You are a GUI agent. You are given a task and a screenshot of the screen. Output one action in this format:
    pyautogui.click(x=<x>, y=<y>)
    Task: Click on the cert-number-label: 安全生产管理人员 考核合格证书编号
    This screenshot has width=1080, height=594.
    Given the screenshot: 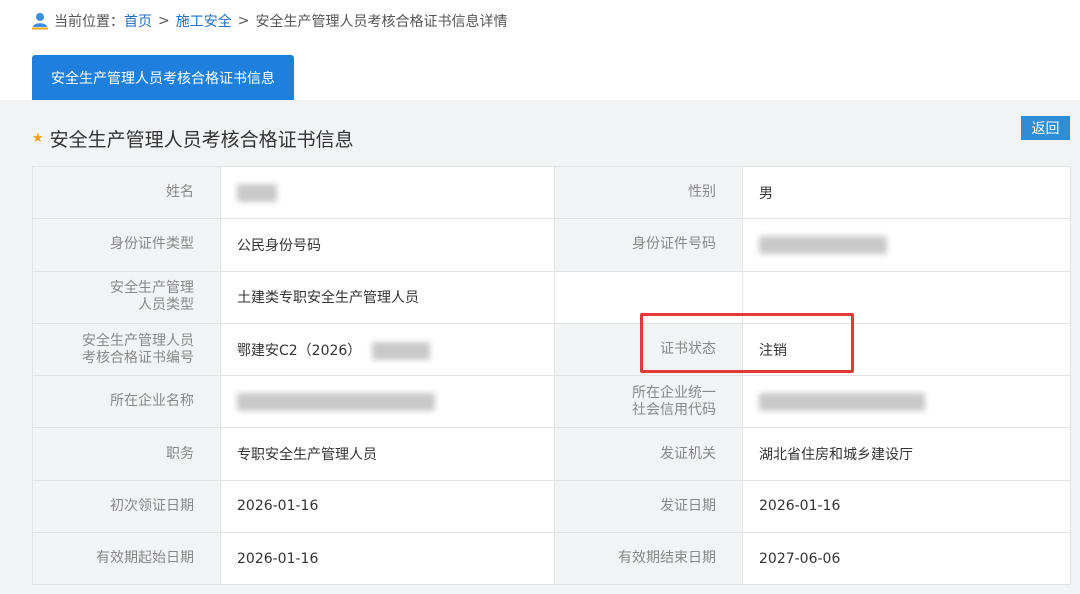 What is the action you would take?
    pyautogui.click(x=126, y=349)
    